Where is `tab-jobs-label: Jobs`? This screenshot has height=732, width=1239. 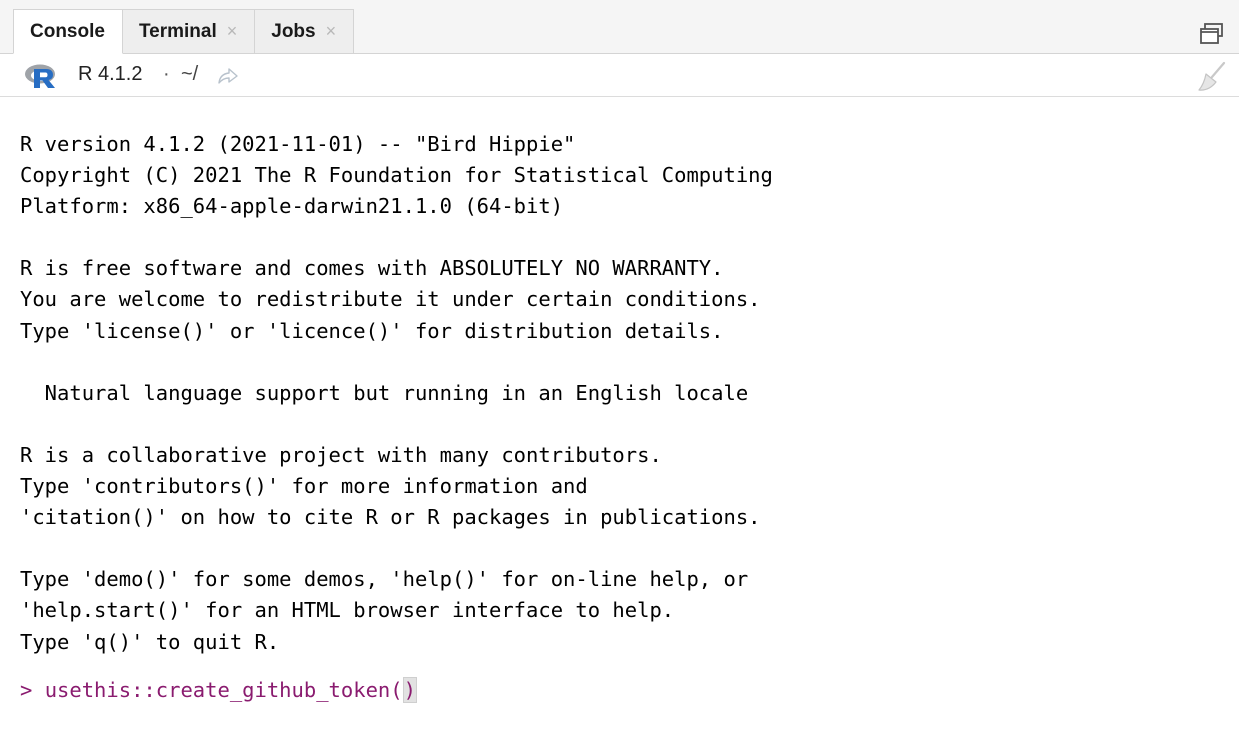 tab-jobs-label: Jobs is located at coordinates (293, 31).